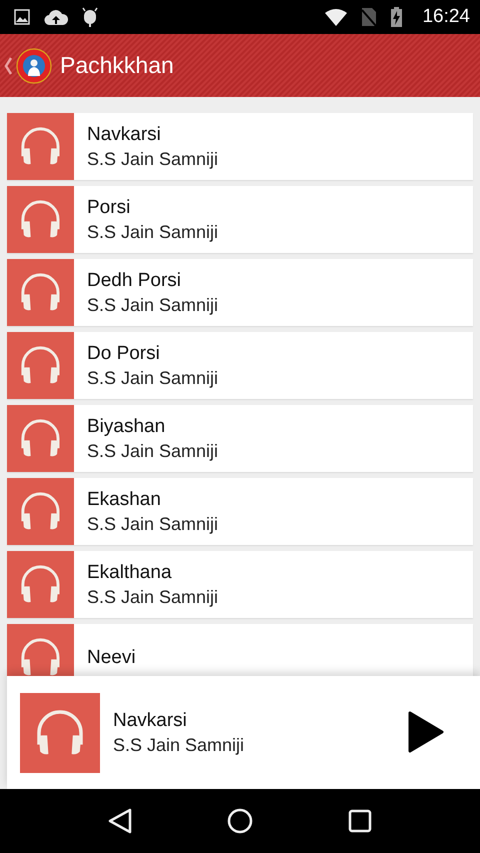 This screenshot has width=480, height=853. Describe the element at coordinates (240, 438) in the screenshot. I see `track-item: Biyashan S.S Jain Samniji` at that location.